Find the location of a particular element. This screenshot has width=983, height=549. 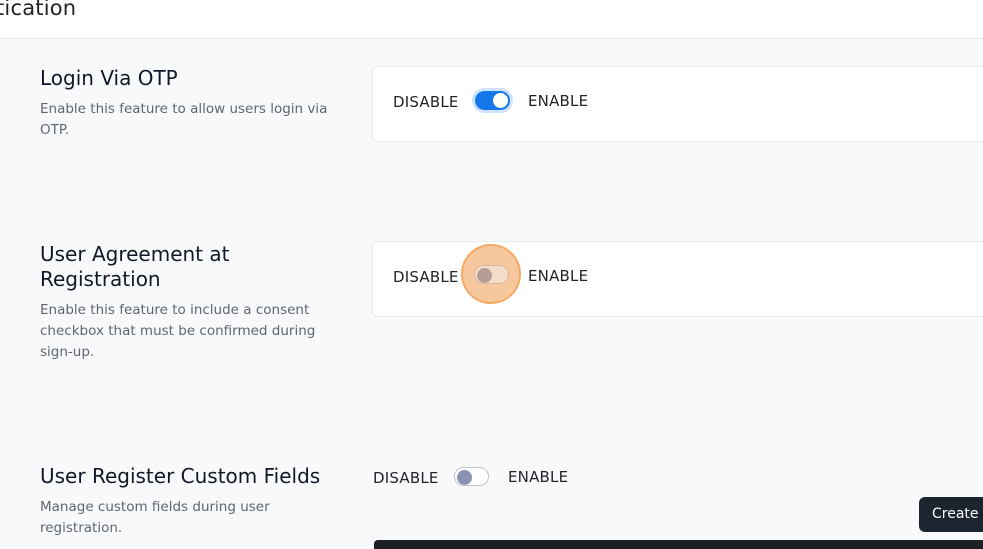

agreement-toggle is located at coordinates (491, 274).